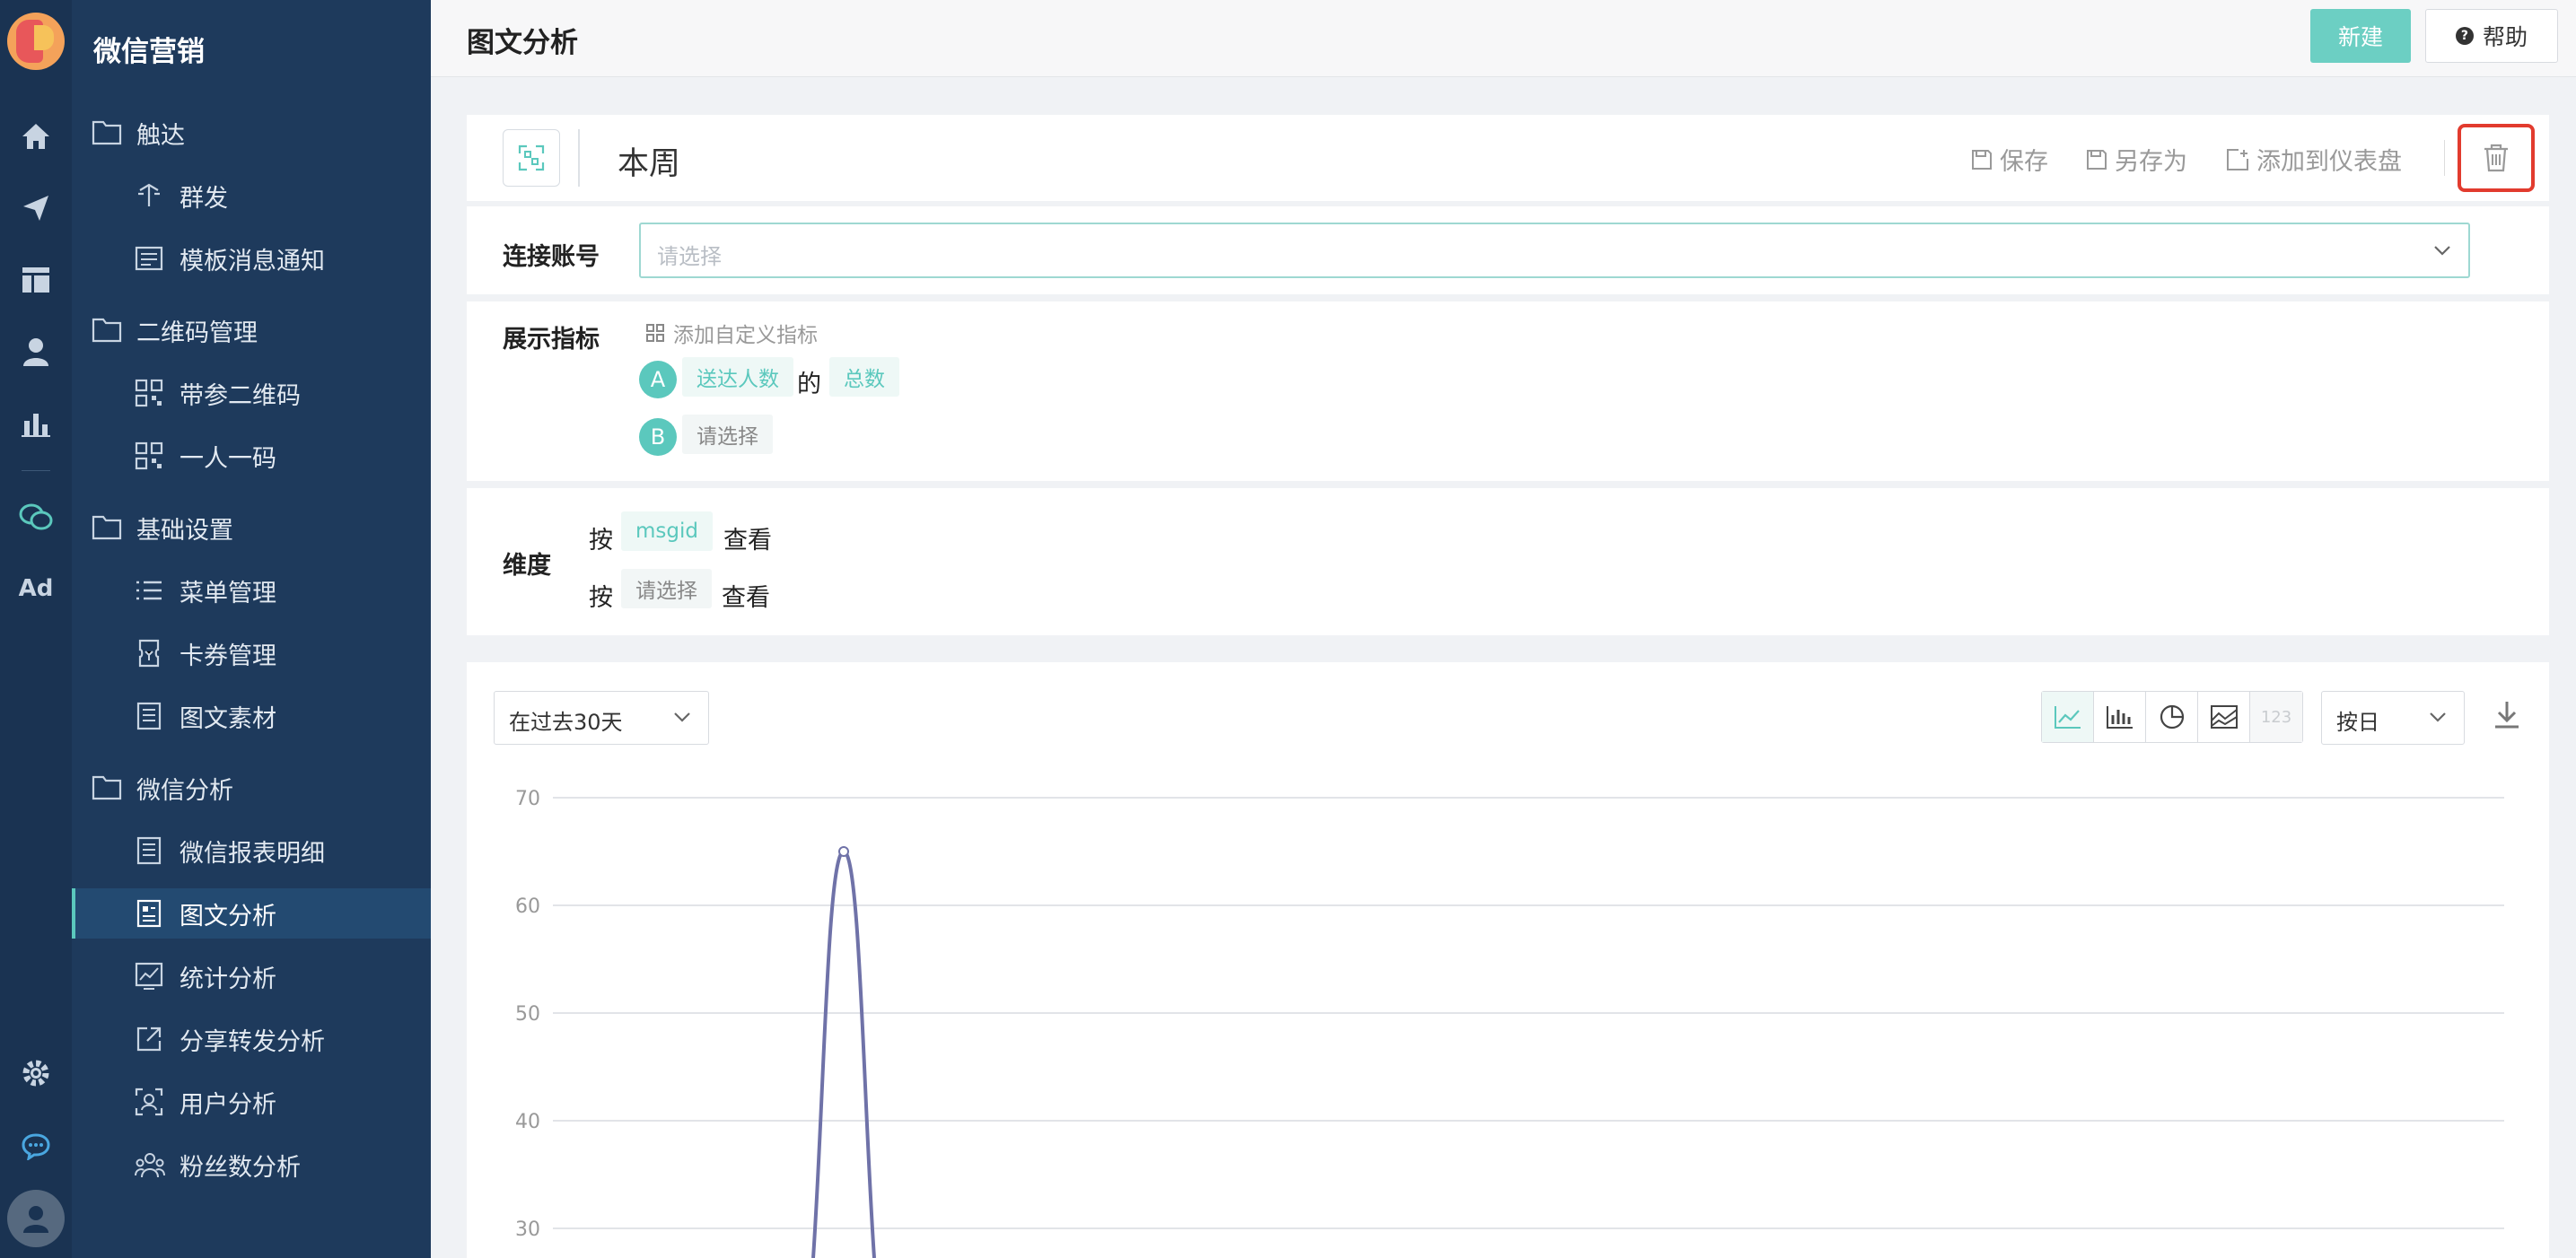 The image size is (2576, 1258). Describe the element at coordinates (527, 566) in the screenshot. I see `dimension-label: 维度` at that location.